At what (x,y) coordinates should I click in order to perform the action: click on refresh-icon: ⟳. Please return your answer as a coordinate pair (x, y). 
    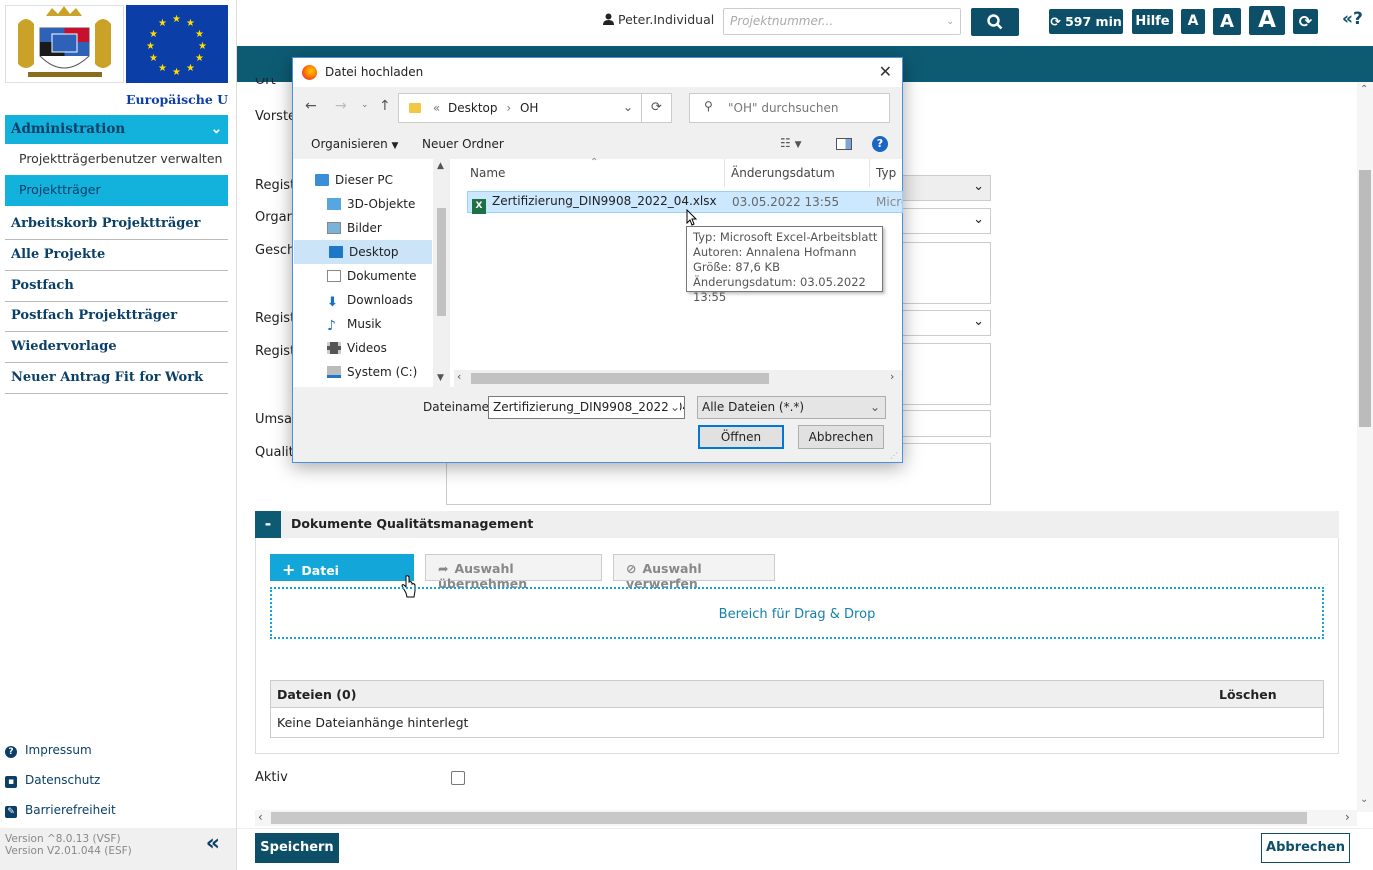
    Looking at the image, I should click on (657, 108).